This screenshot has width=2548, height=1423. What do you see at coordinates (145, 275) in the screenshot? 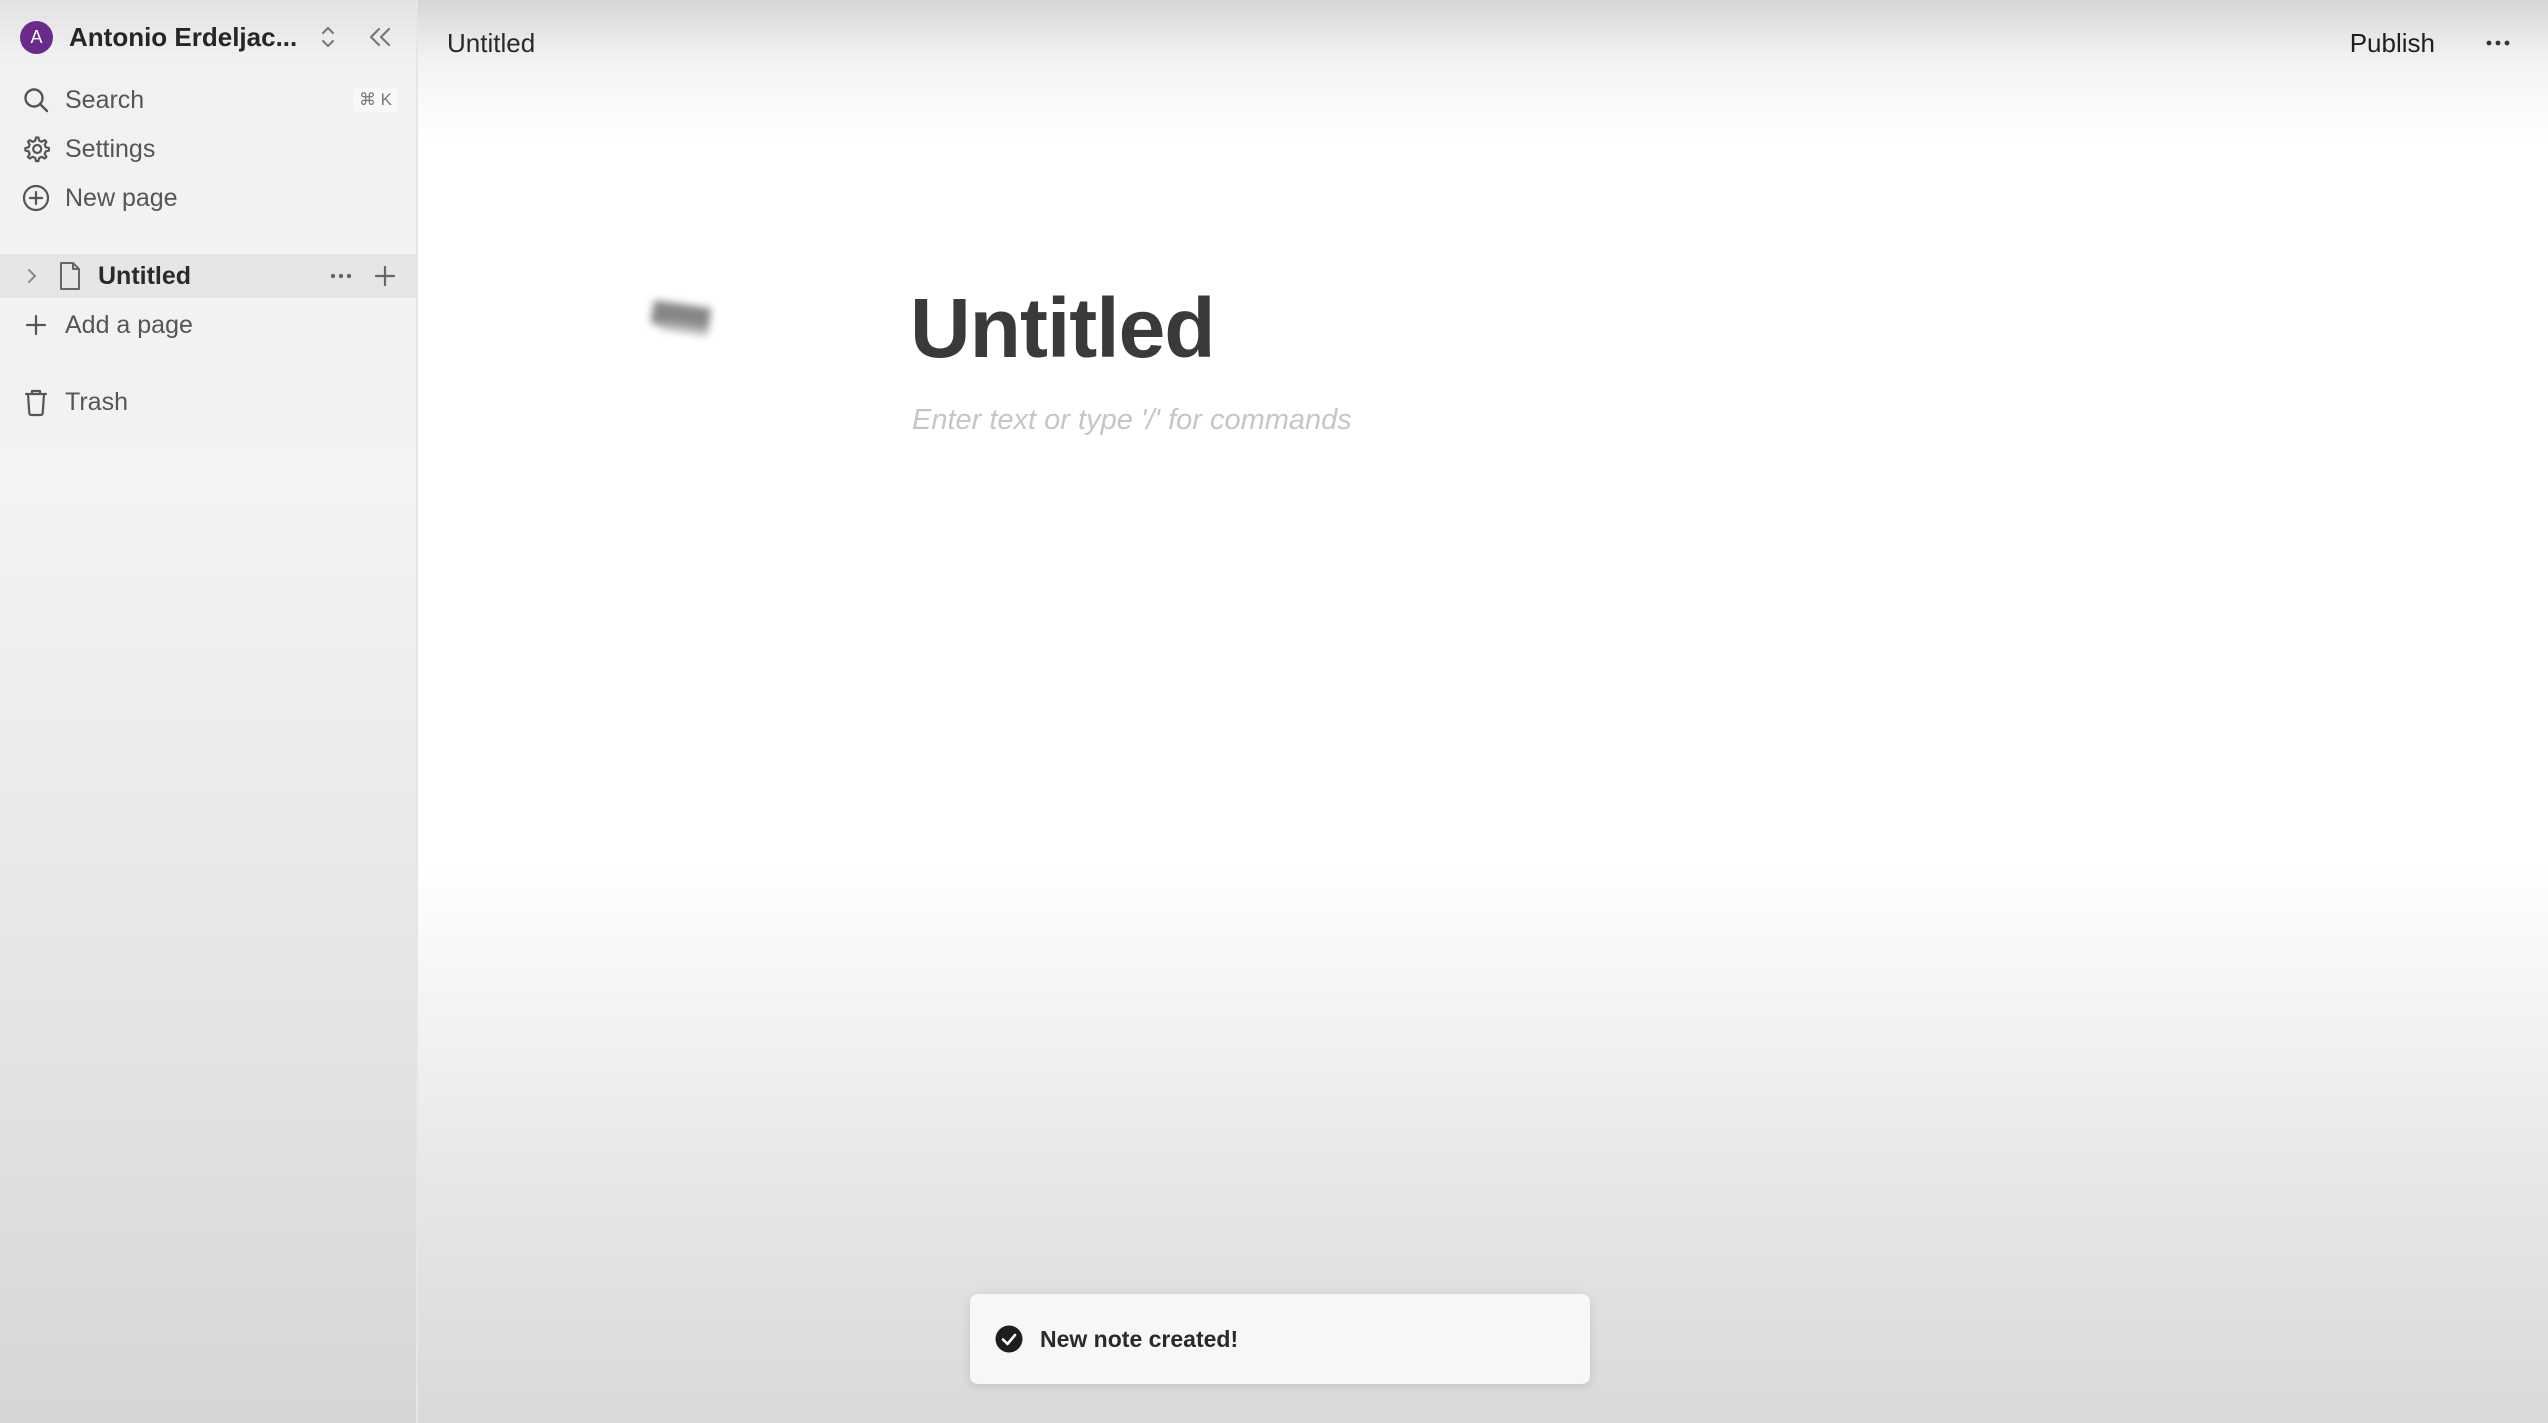
I see `sidebar-page-title: Untitled` at bounding box center [145, 275].